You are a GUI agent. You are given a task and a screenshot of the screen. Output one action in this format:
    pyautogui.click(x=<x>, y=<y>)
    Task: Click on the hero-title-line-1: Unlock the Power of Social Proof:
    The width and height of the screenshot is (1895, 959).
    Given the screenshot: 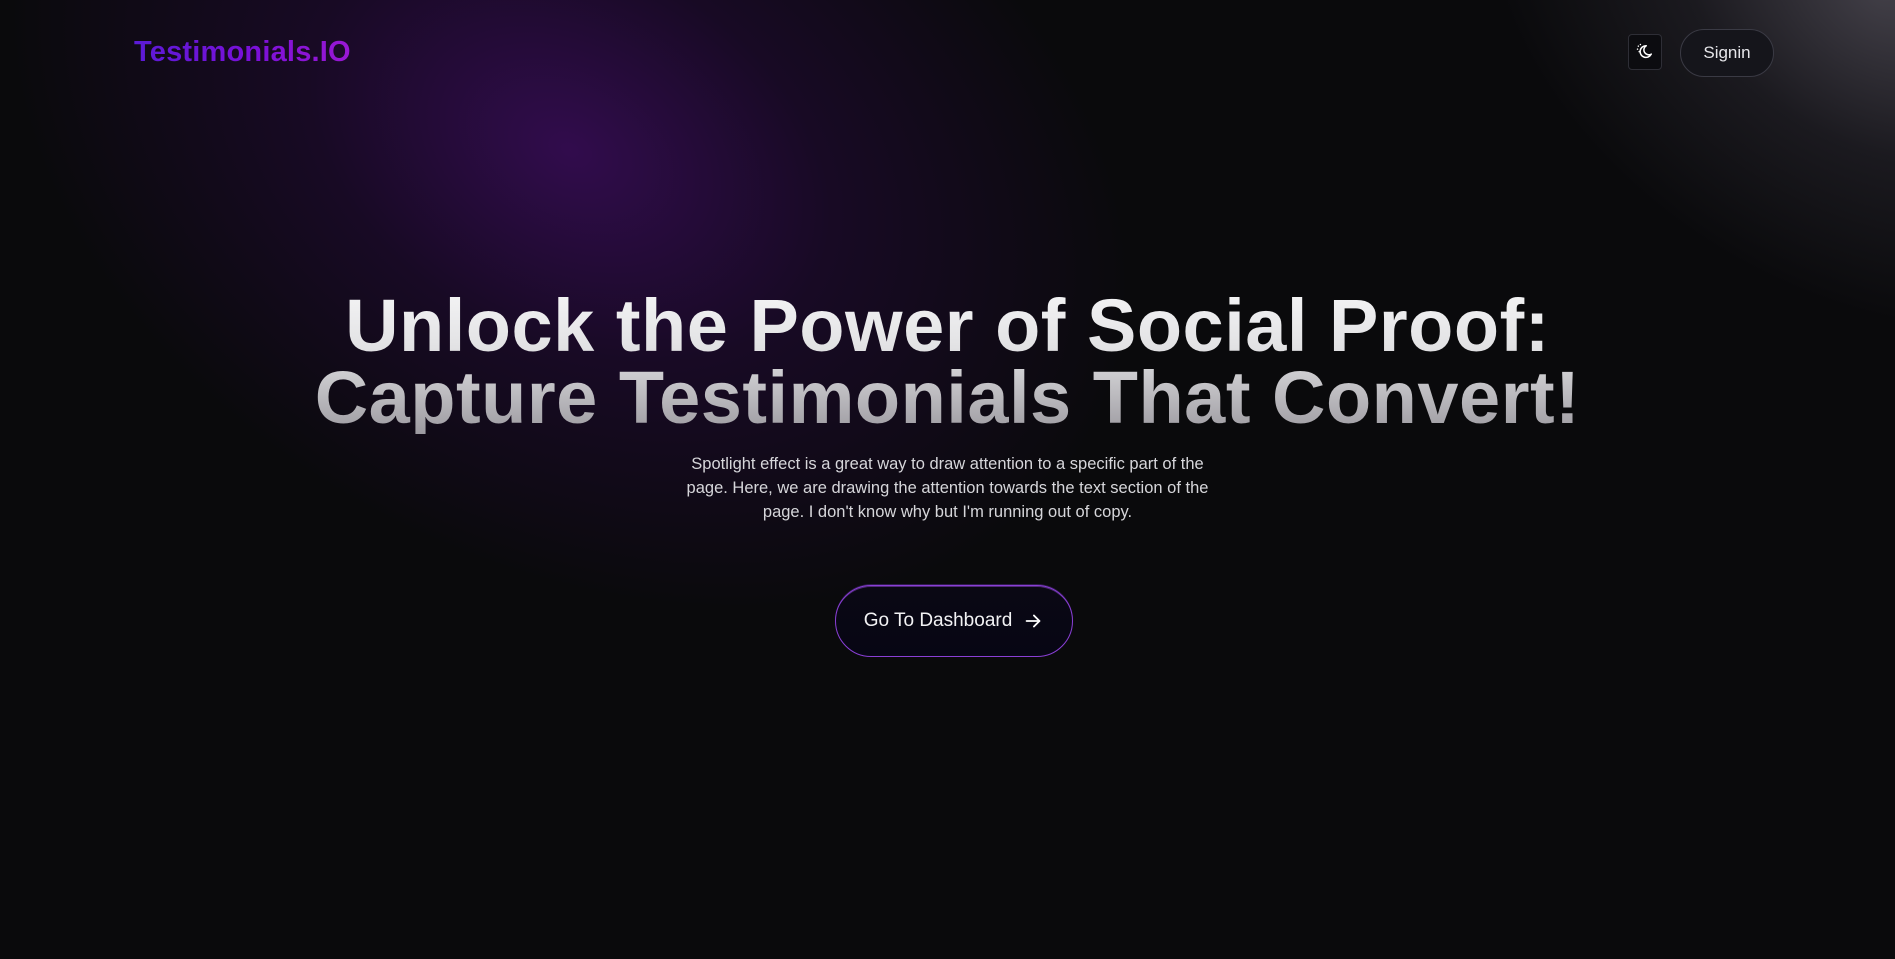 What is the action you would take?
    pyautogui.click(x=947, y=325)
    